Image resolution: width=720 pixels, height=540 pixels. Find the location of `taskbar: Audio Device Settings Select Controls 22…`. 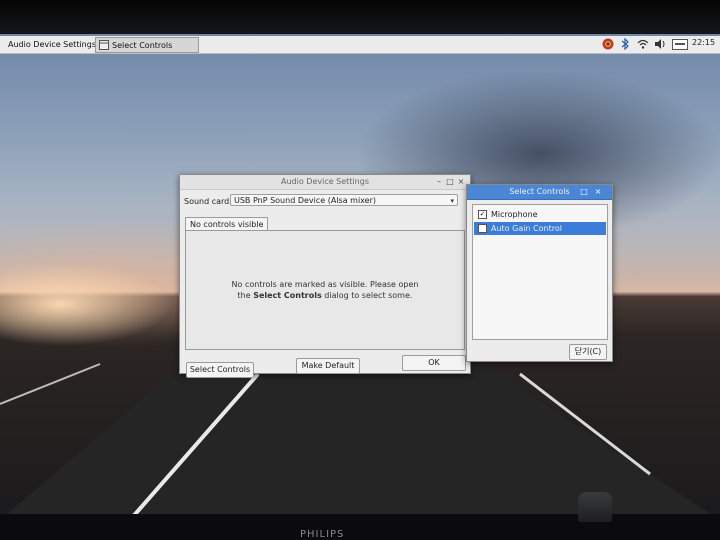

taskbar: Audio Device Settings Select Controls 22… is located at coordinates (360, 45).